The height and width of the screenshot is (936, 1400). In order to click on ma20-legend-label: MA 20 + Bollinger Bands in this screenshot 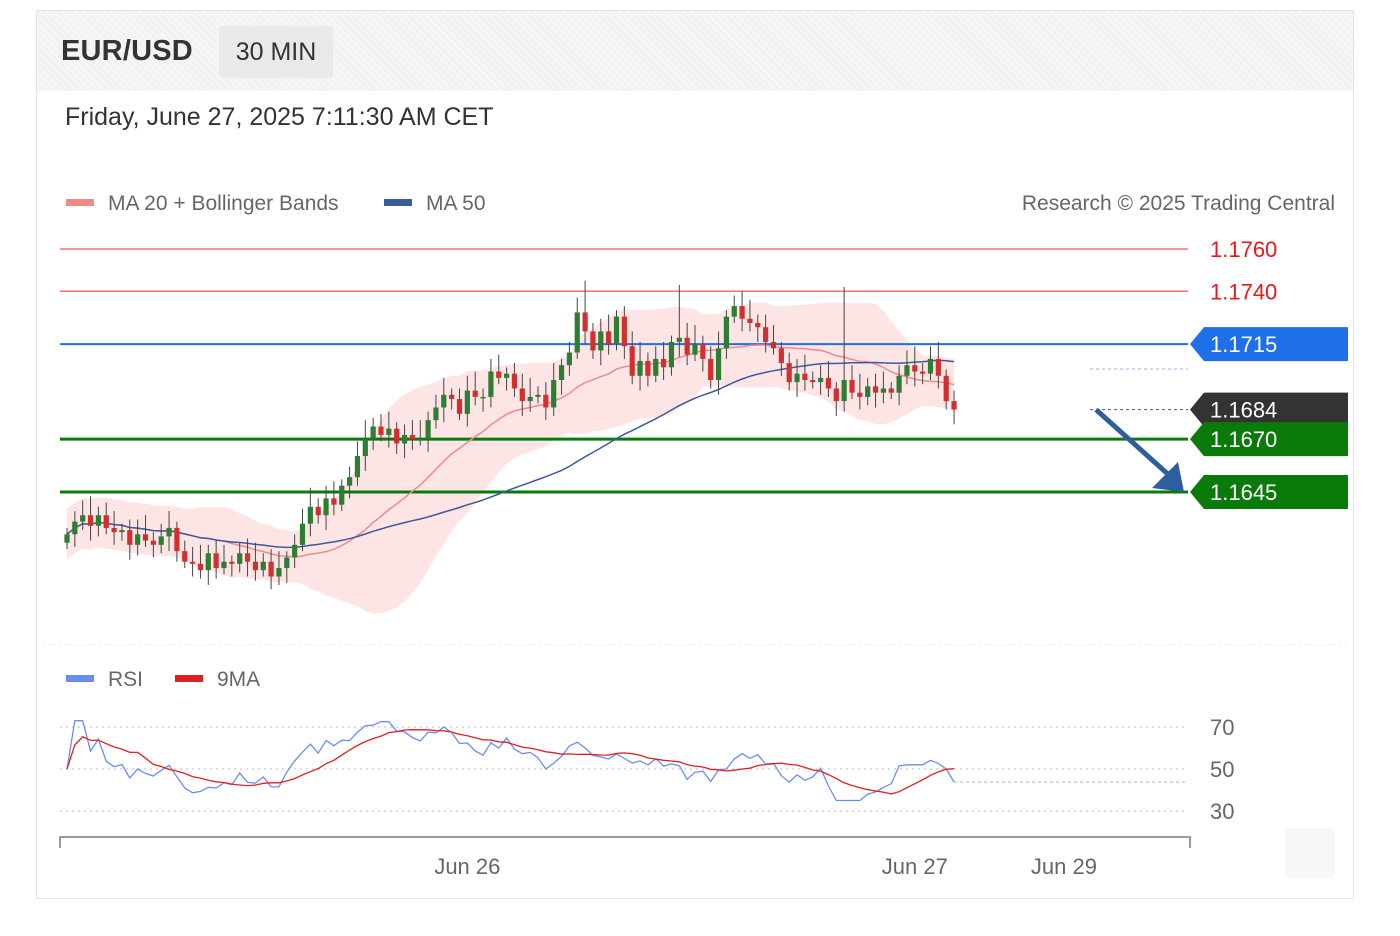, I will do `click(223, 203)`.